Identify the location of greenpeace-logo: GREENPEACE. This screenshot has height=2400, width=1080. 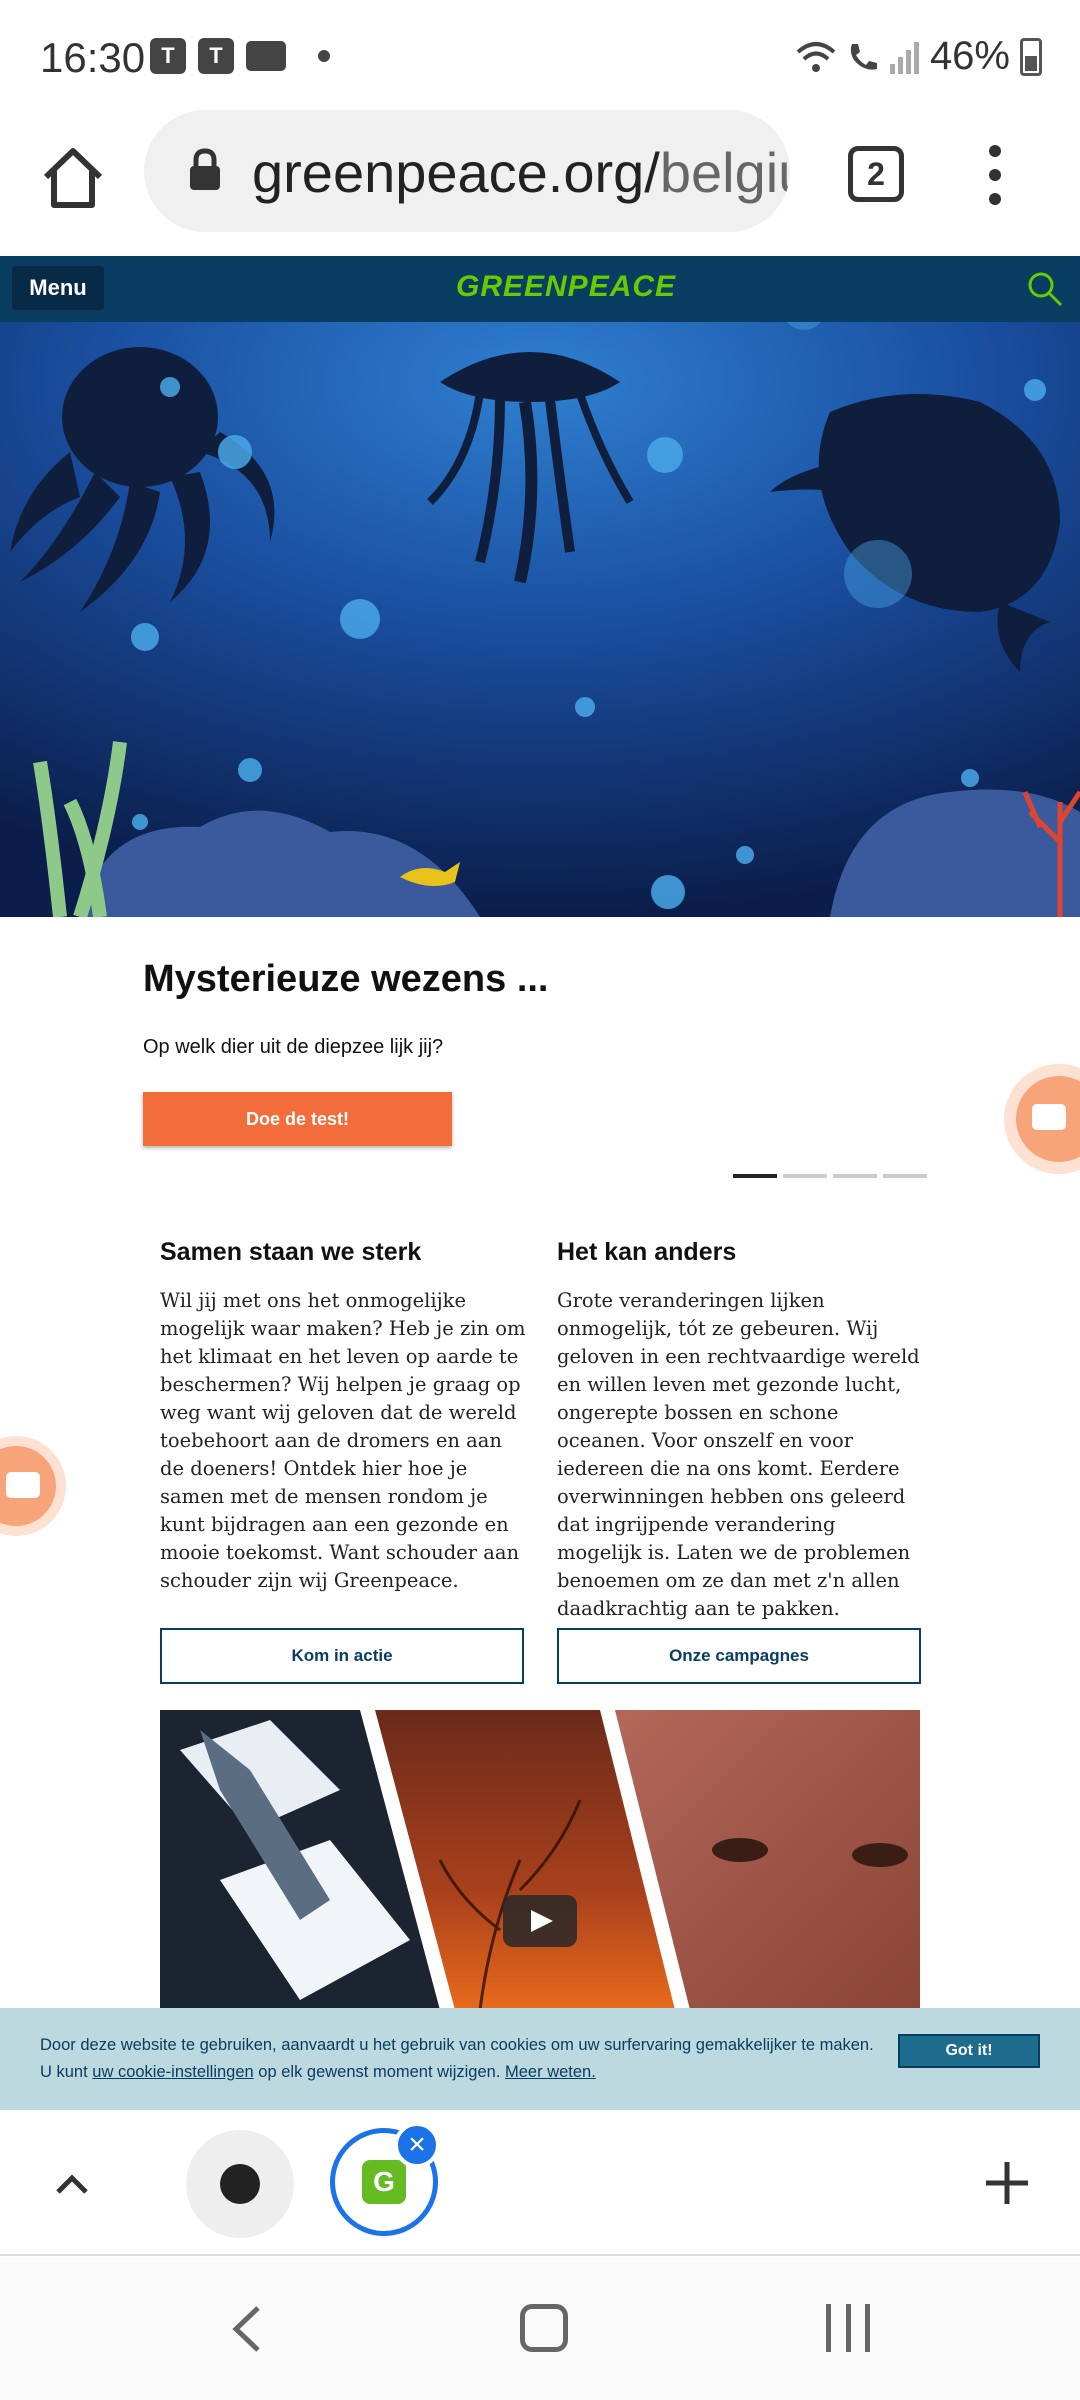
(566, 287).